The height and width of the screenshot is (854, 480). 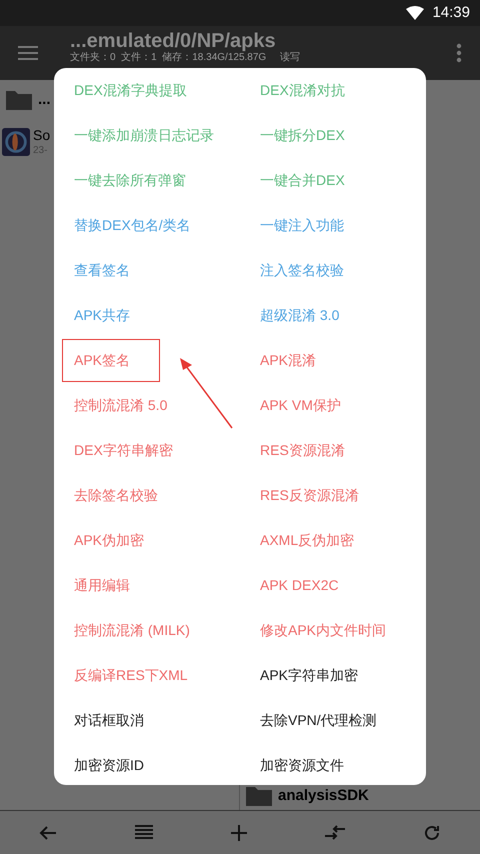 I want to click on menu-item: DEX字符串解密, so click(x=123, y=450).